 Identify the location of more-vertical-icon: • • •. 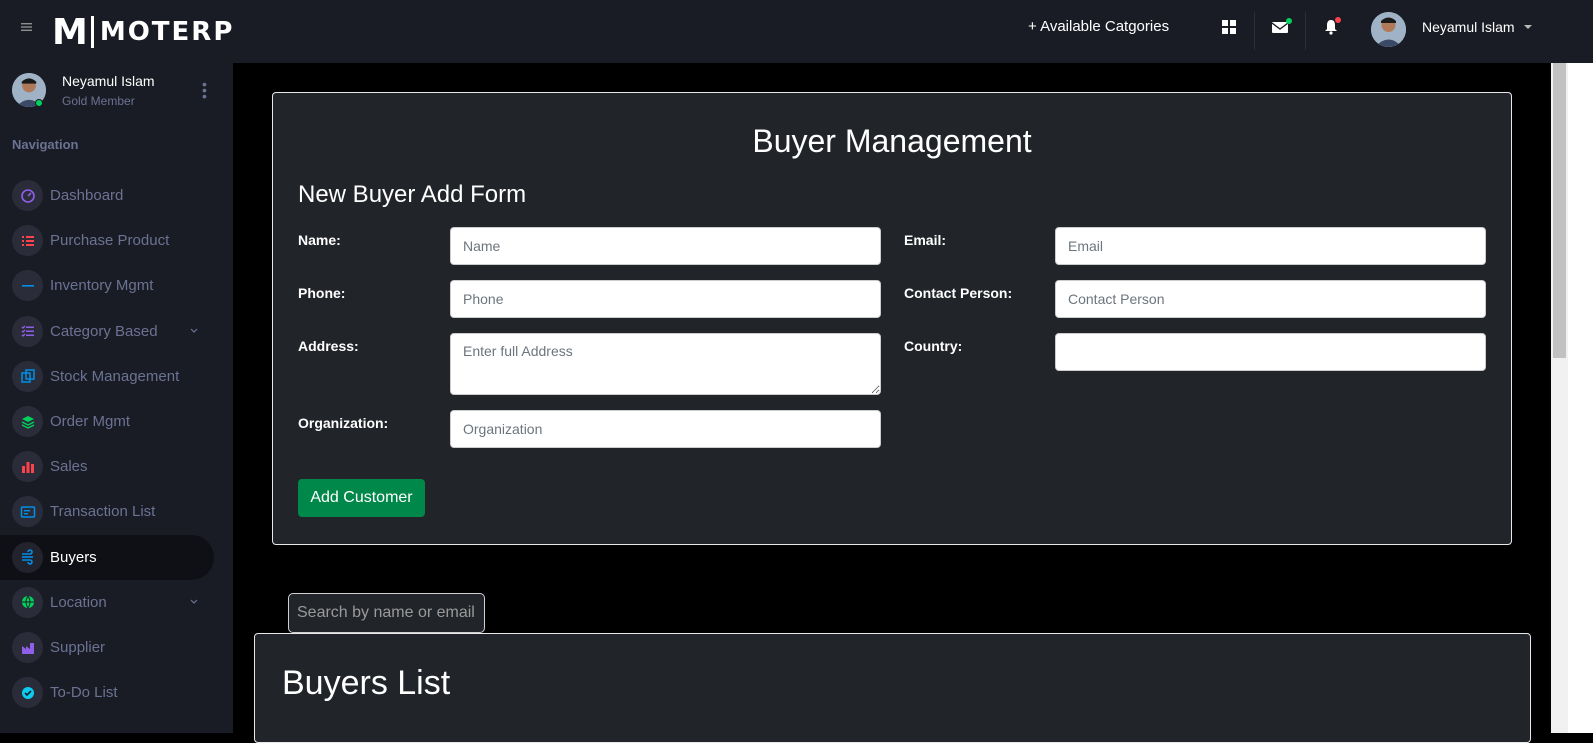
(204, 90).